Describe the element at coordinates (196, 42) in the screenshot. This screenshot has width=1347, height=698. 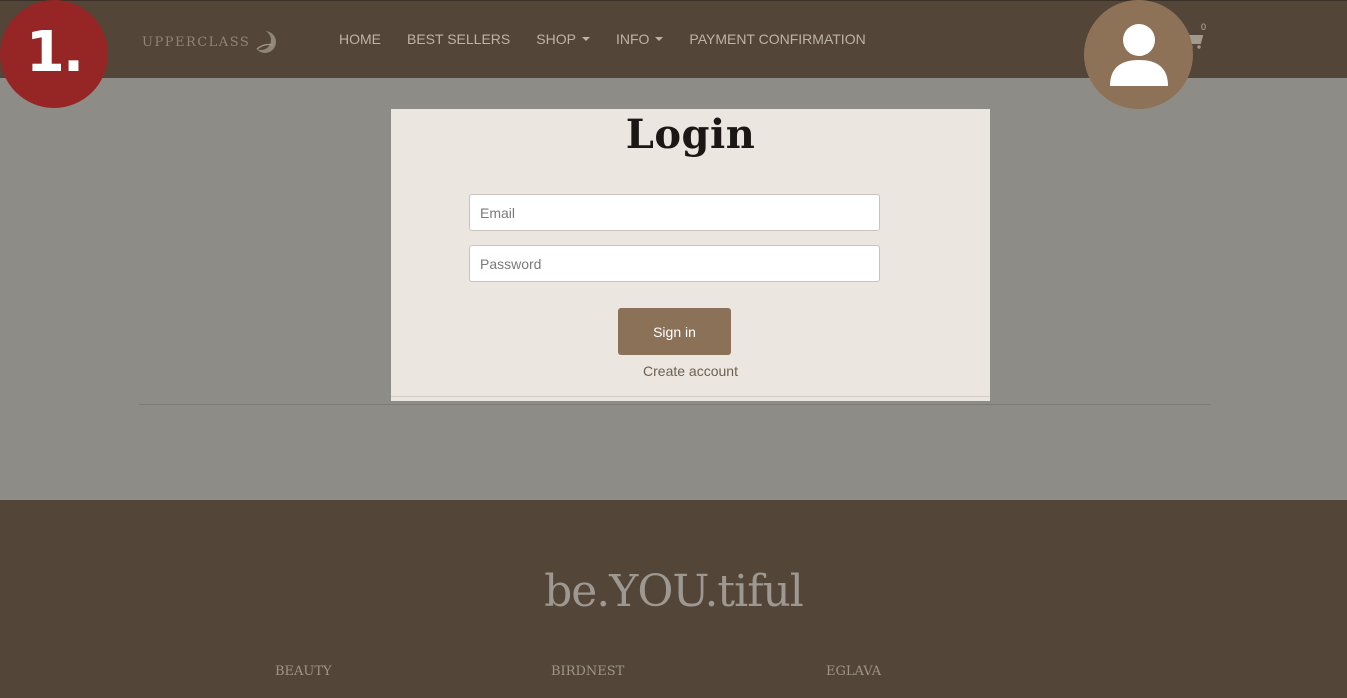
I see `logo-text: UPPERCLASS` at that location.